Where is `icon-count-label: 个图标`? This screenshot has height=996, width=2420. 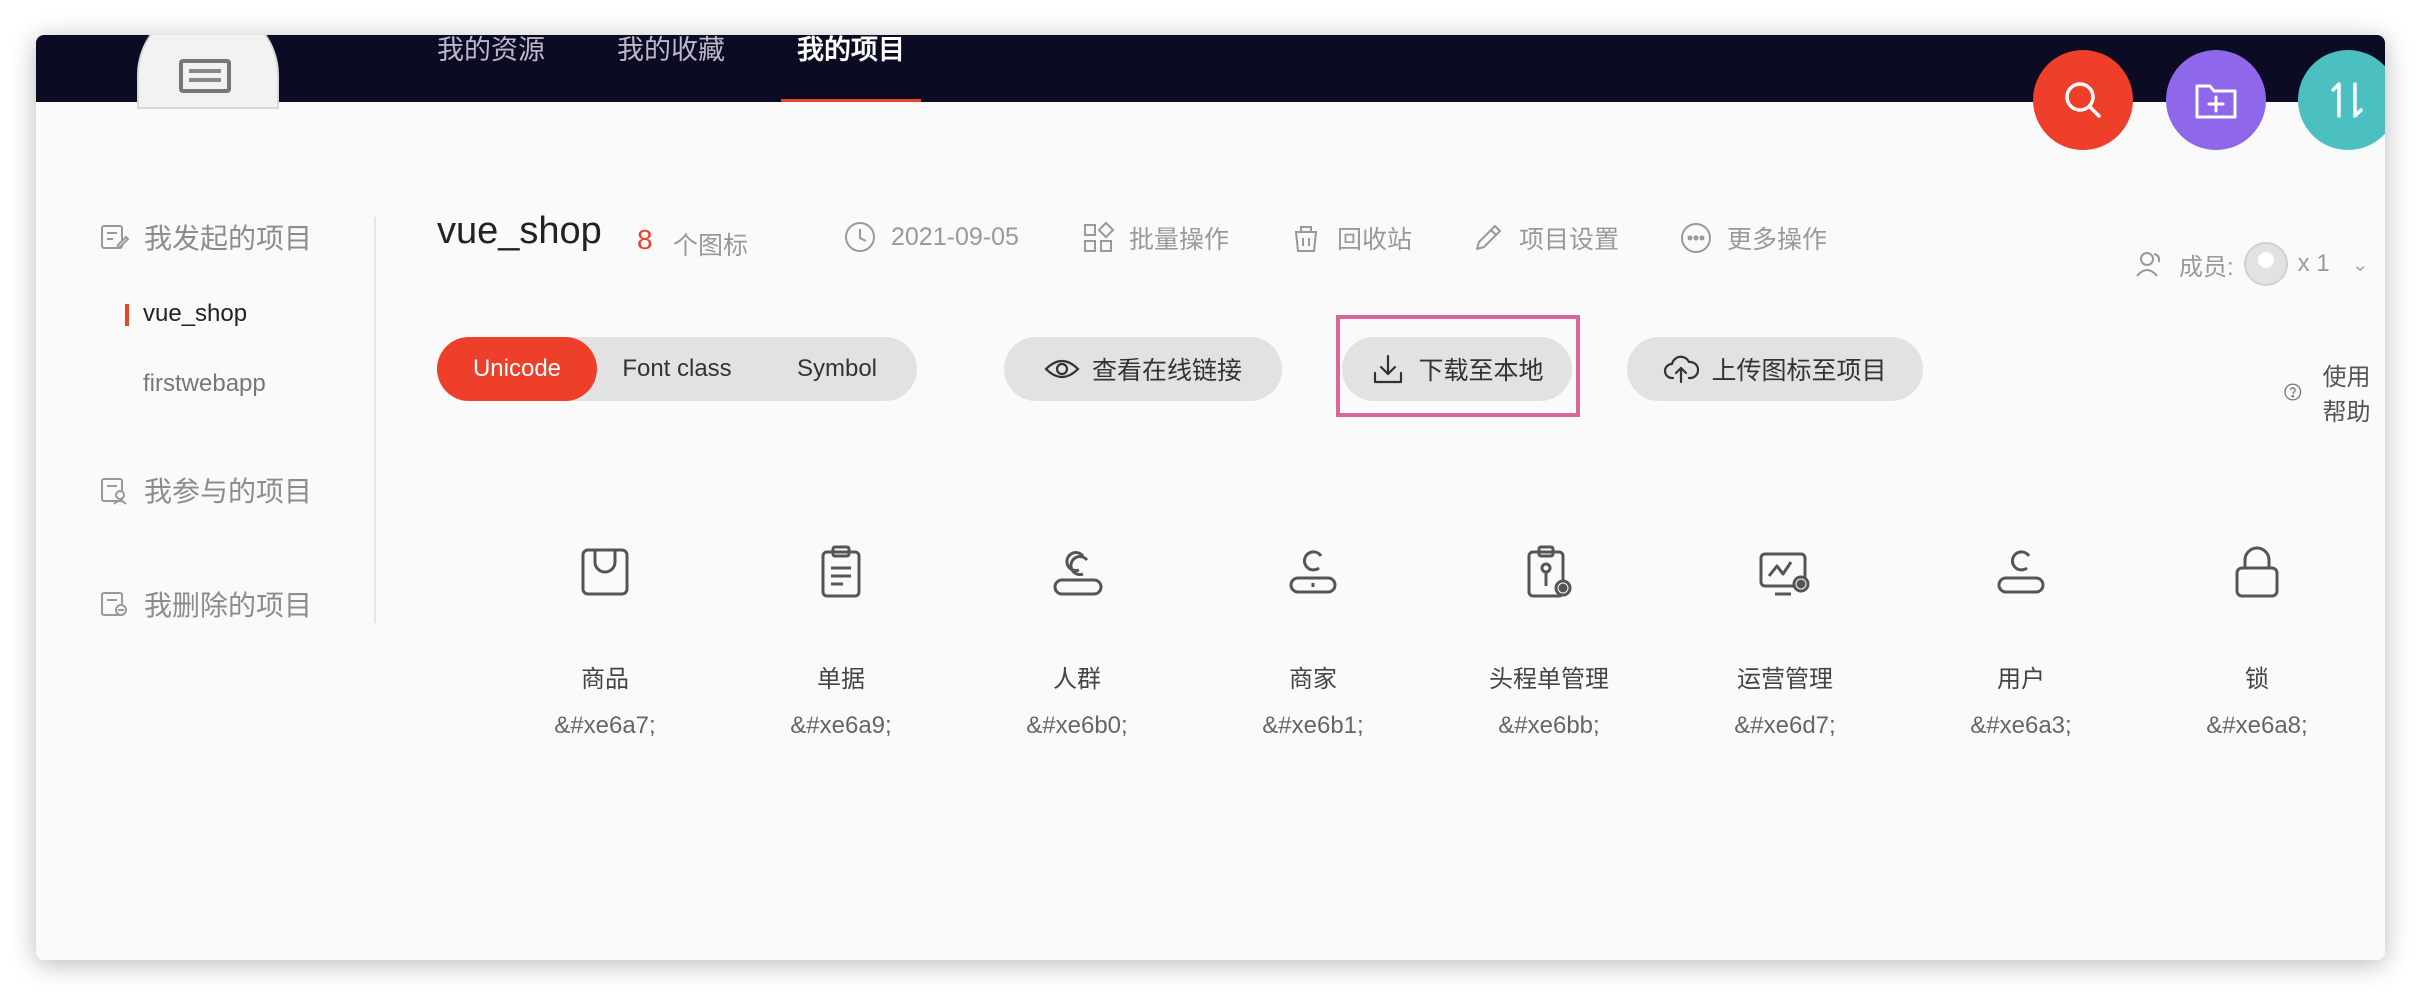
icon-count-label: 个图标 is located at coordinates (711, 246).